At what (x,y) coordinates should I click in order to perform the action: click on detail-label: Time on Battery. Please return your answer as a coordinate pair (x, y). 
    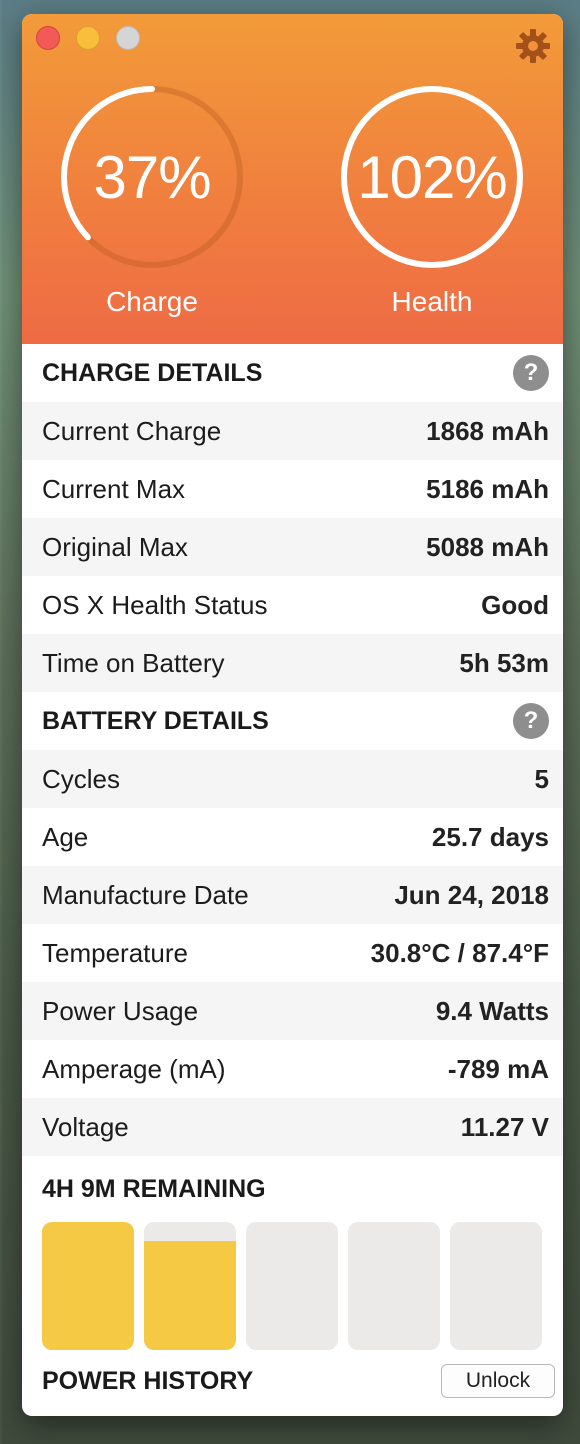
    Looking at the image, I should click on (133, 662).